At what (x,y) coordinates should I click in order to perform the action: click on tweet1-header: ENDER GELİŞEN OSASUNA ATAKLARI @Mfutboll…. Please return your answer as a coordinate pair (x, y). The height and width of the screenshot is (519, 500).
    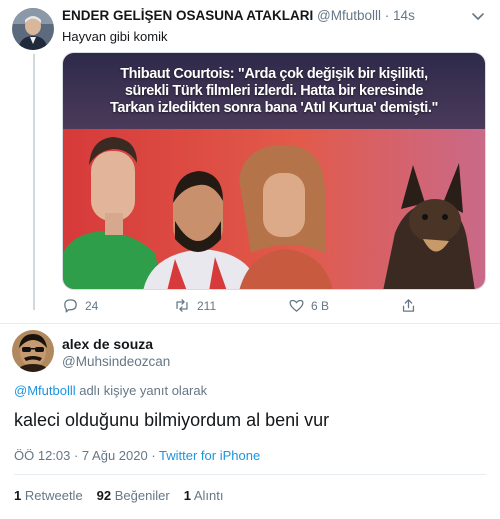
    Looking at the image, I should click on (238, 15).